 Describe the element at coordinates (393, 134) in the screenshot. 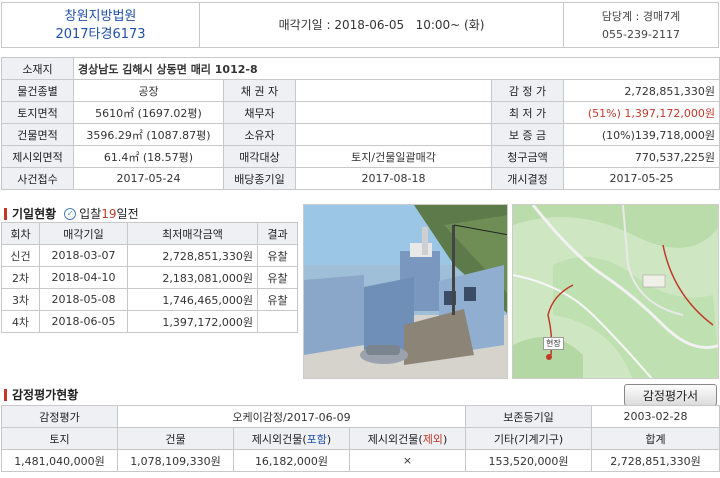

I see `value-owner` at that location.